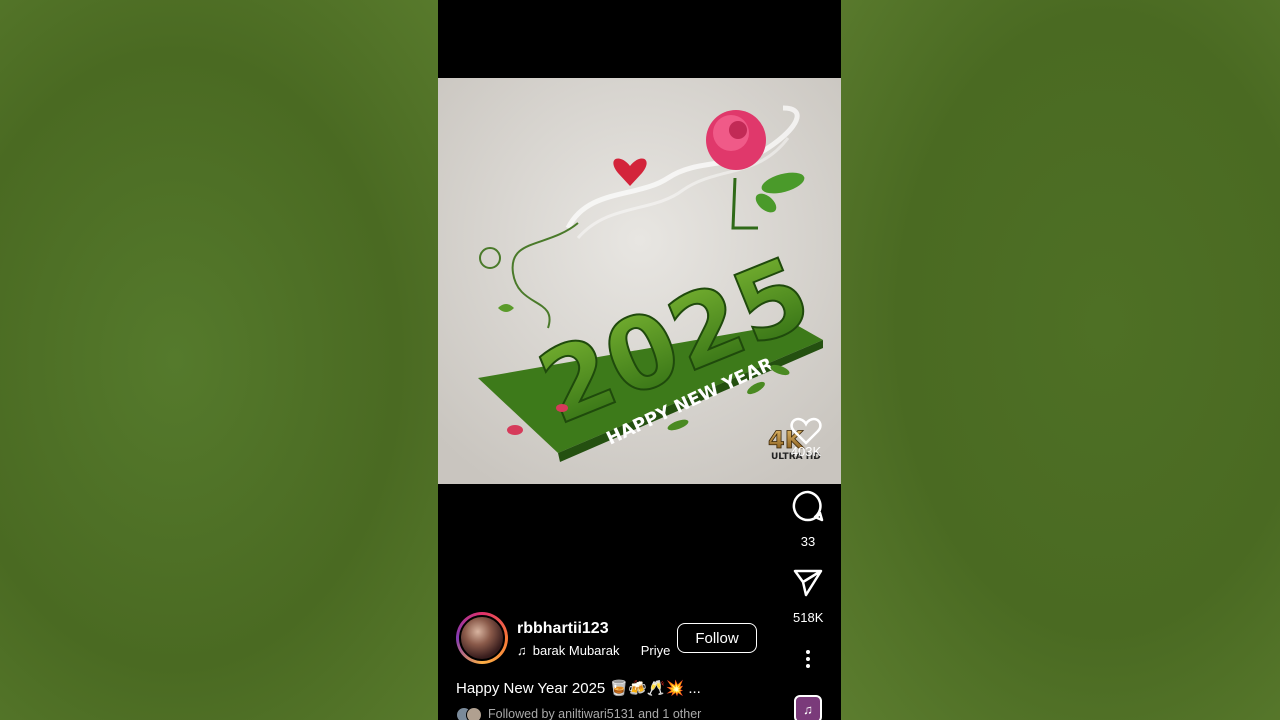 The image size is (1280, 720). I want to click on follower-avatars, so click(469, 713).